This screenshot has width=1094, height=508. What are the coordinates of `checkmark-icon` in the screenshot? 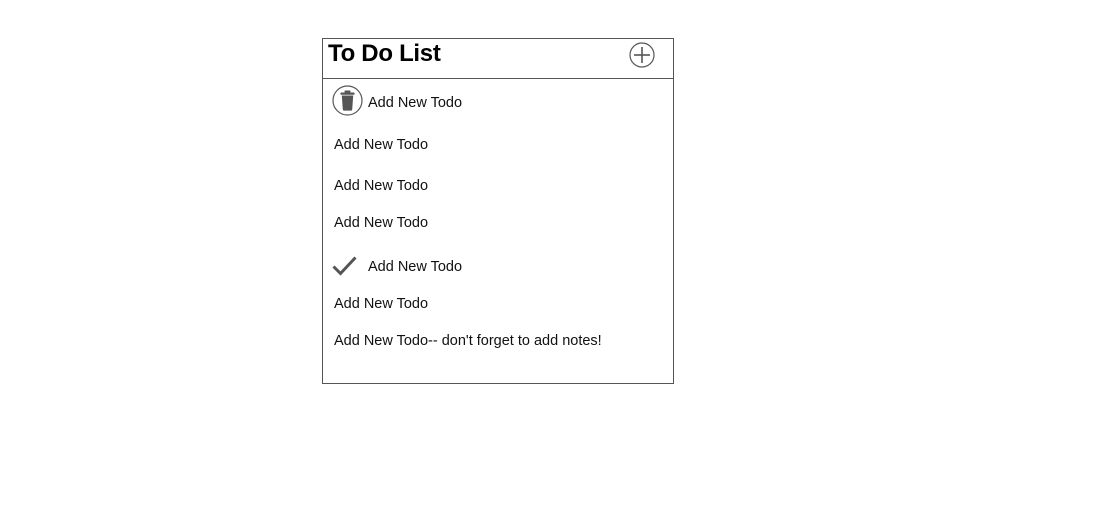 It's located at (344, 266).